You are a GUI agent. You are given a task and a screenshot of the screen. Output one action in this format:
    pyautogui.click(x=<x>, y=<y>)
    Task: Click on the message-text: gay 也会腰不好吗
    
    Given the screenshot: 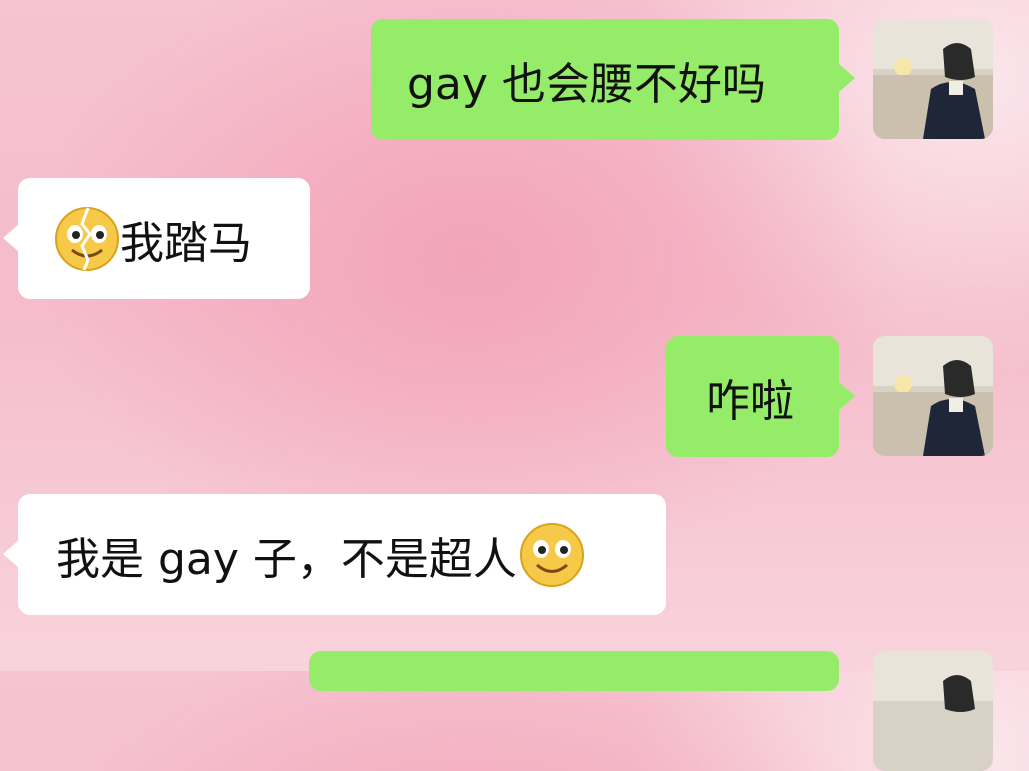 What is the action you would take?
    pyautogui.click(x=586, y=84)
    